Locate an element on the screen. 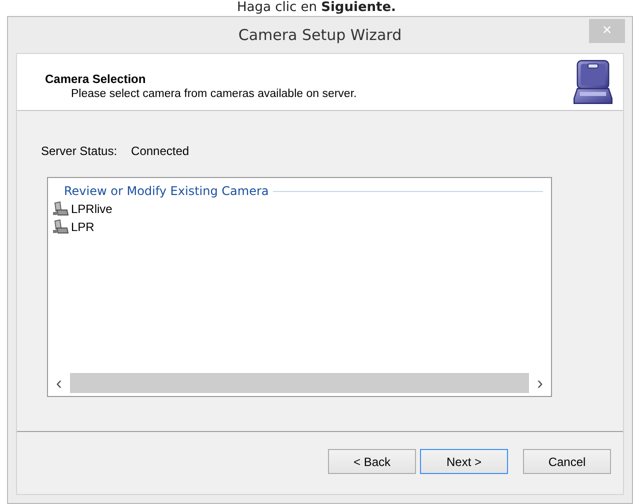 The height and width of the screenshot is (504, 633). wizard-button: Next > is located at coordinates (464, 461).